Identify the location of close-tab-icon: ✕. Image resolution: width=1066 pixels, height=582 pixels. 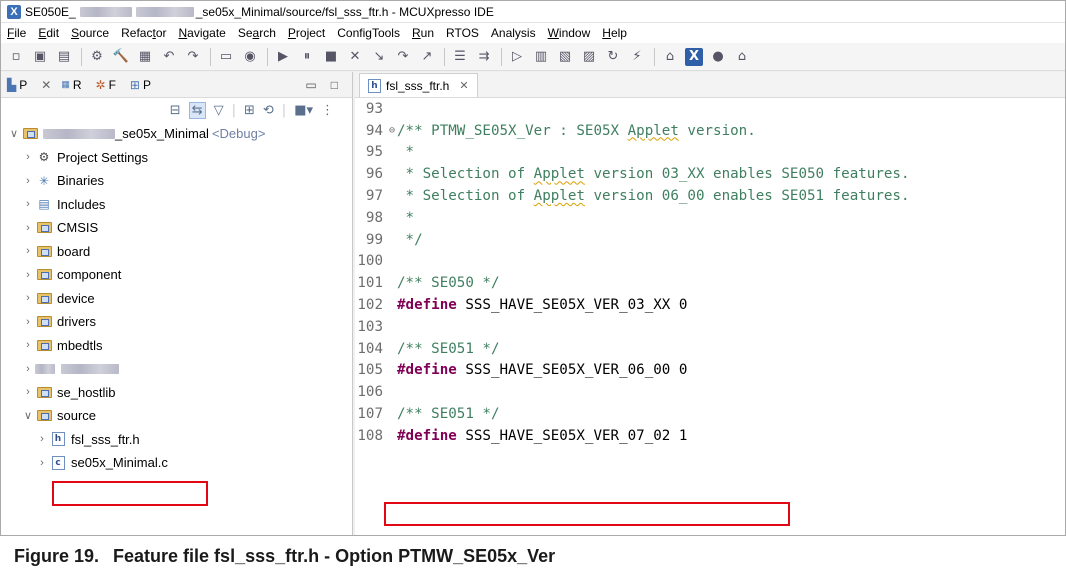
(463, 85).